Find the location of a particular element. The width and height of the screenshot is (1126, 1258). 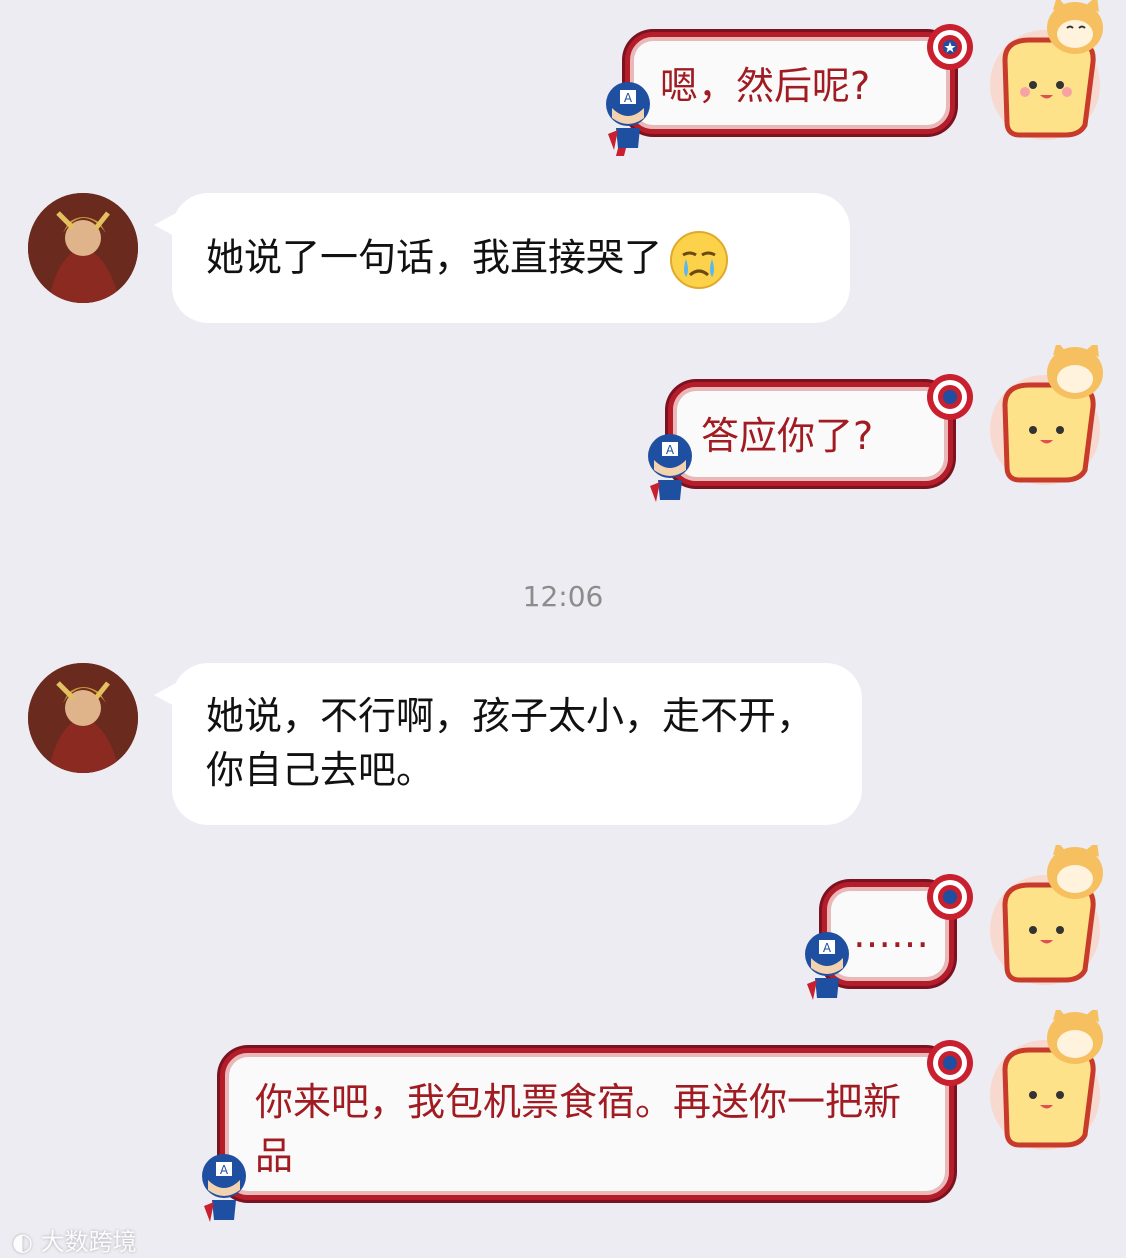

message-text: 你来吧，我包机票食宿。再送你一把新品 is located at coordinates (578, 1129).